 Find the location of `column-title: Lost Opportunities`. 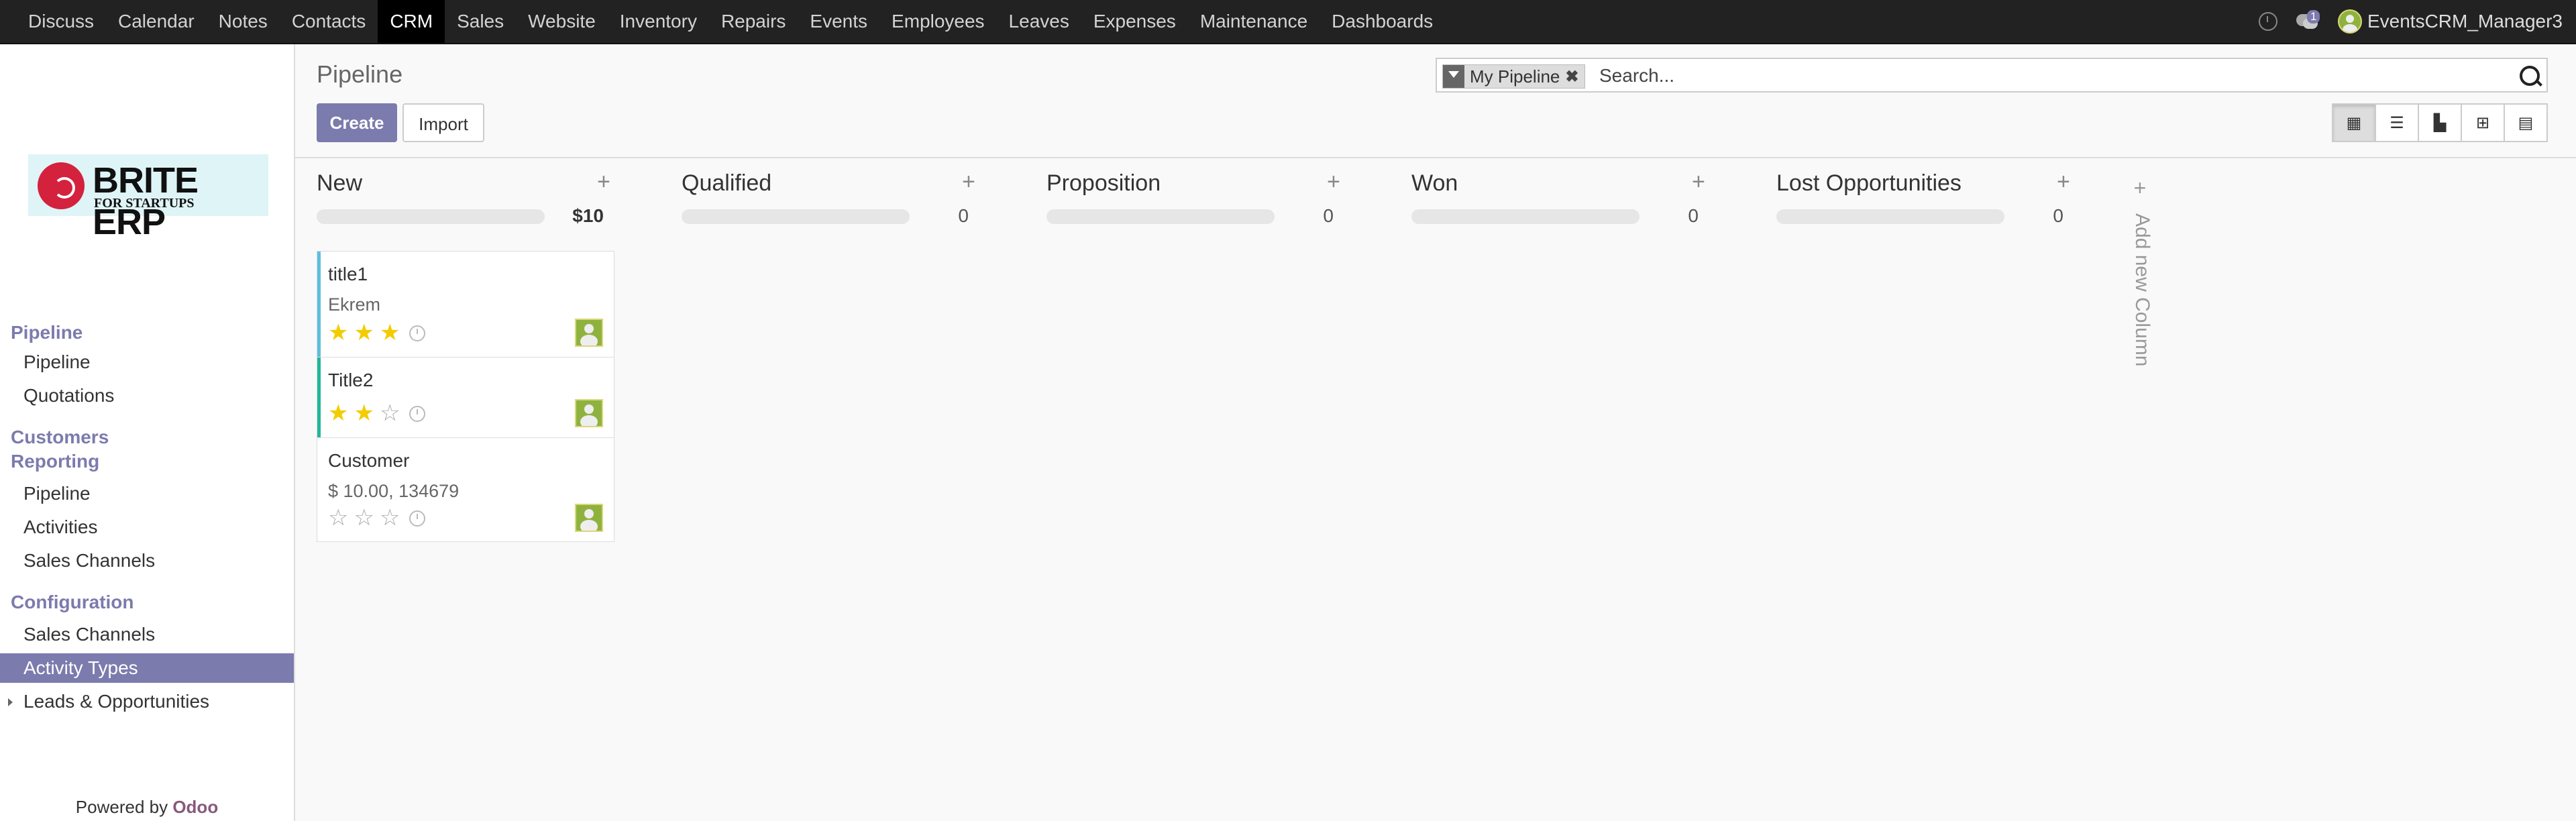

column-title: Lost Opportunities is located at coordinates (1869, 183).